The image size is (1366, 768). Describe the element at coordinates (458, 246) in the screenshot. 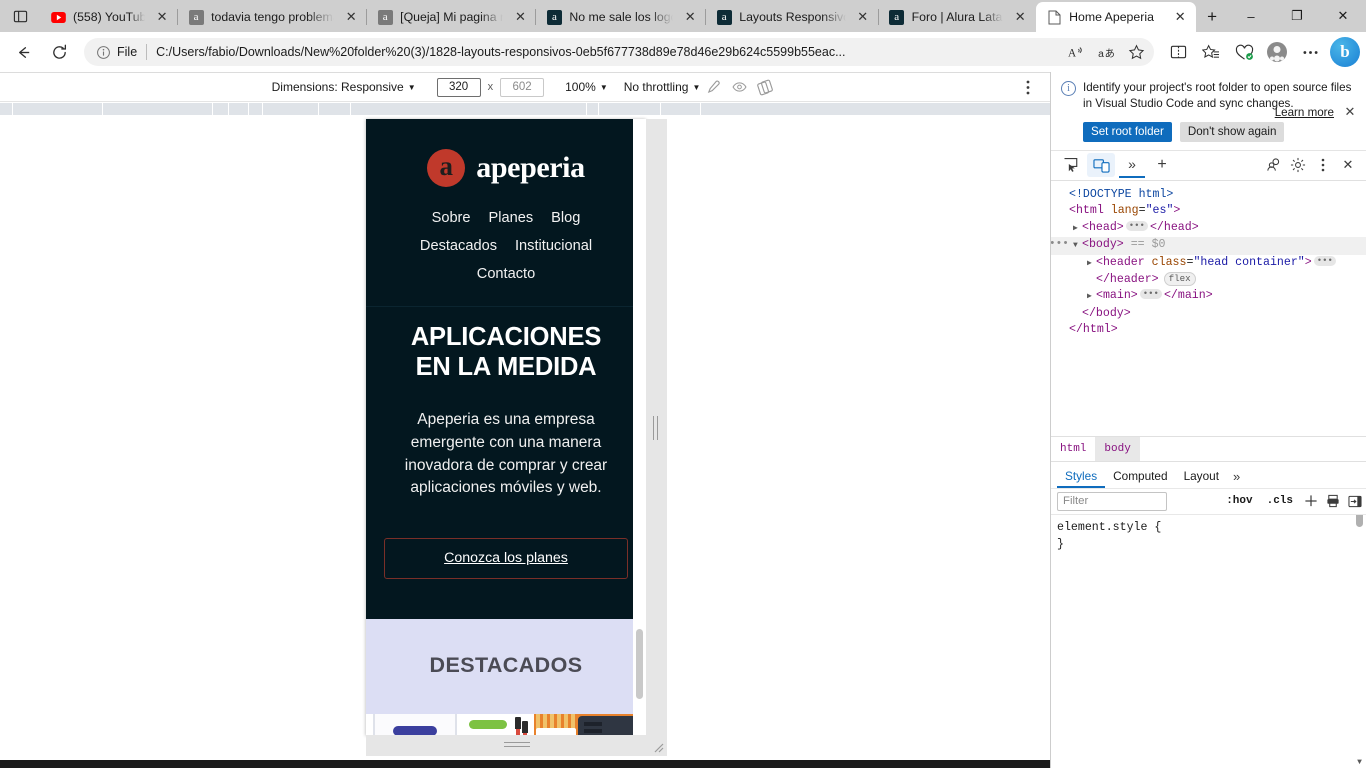

I see `nav-link-destacados: Destacados` at that location.